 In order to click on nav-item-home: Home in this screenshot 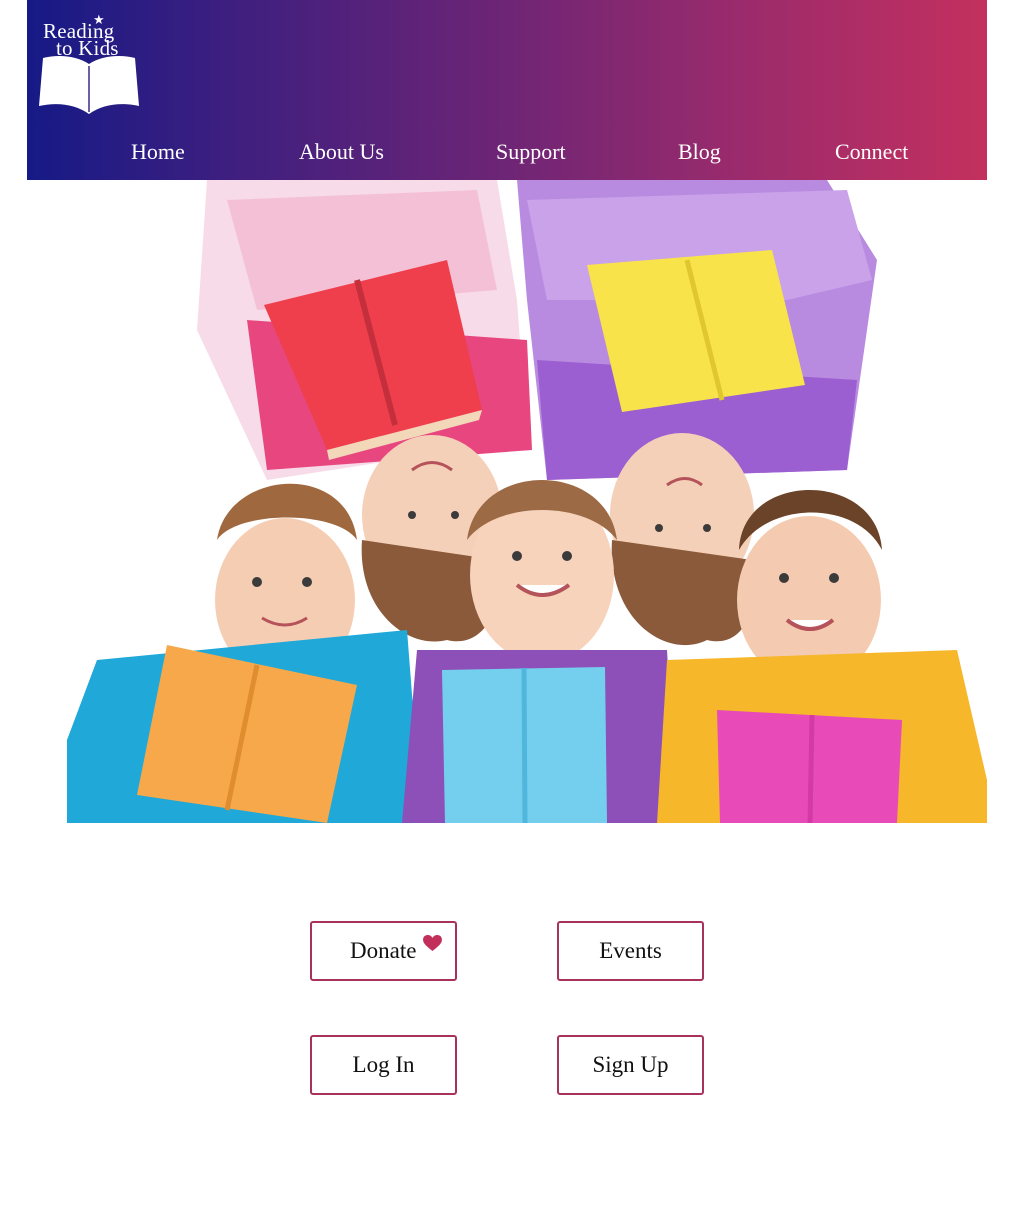, I will do `click(158, 152)`.